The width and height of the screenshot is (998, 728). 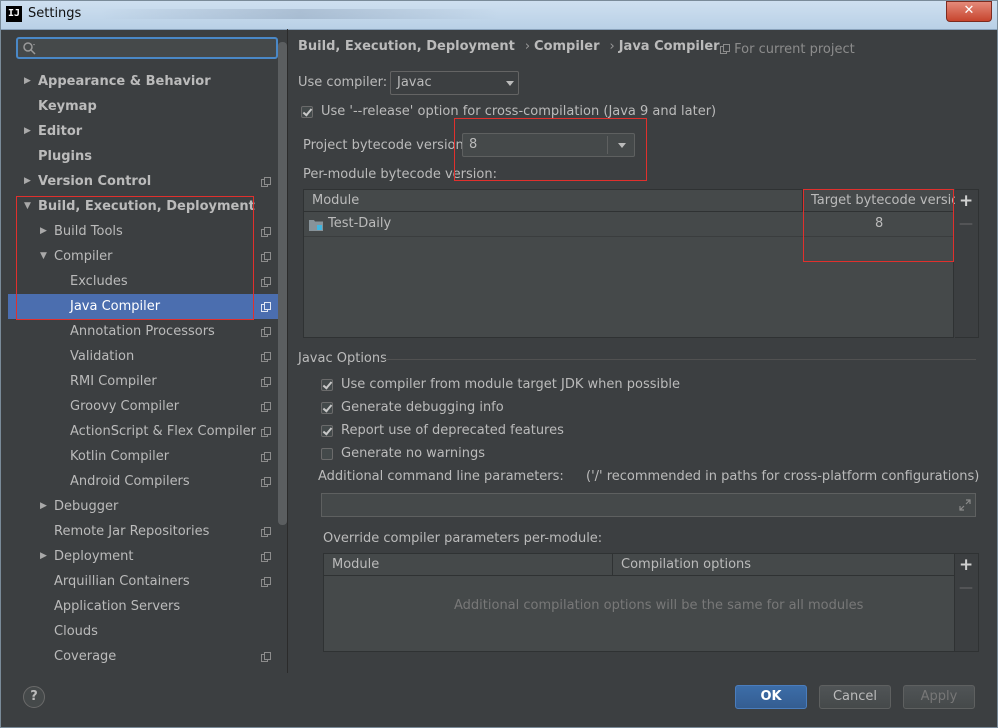 What do you see at coordinates (669, 46) in the screenshot?
I see `breadcrumb-item: Java Compiler` at bounding box center [669, 46].